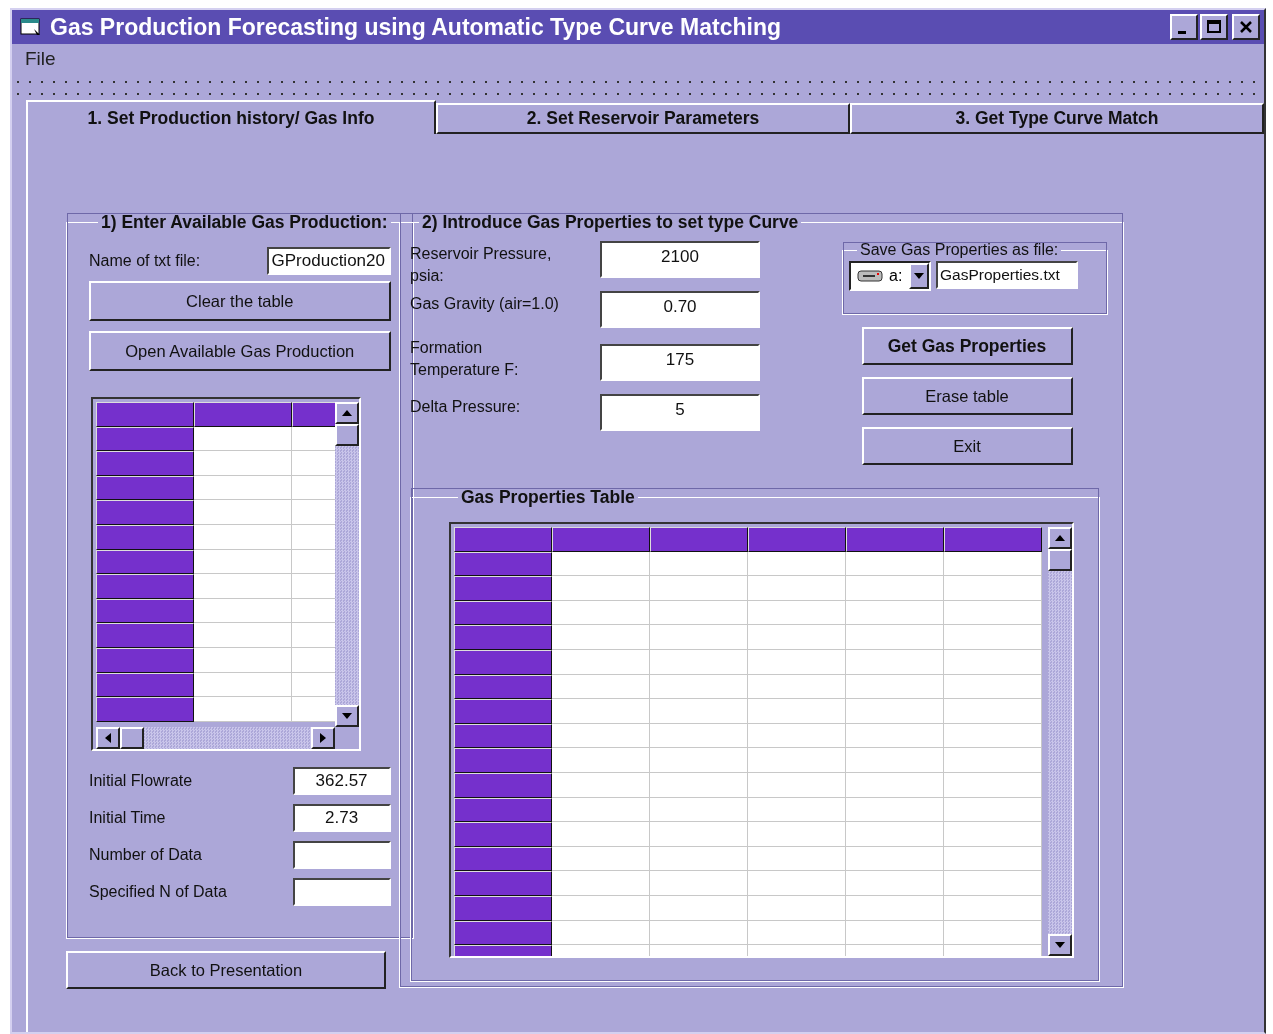  Describe the element at coordinates (548, 497) in the screenshot. I see `group-title: Gas Properties Table` at that location.